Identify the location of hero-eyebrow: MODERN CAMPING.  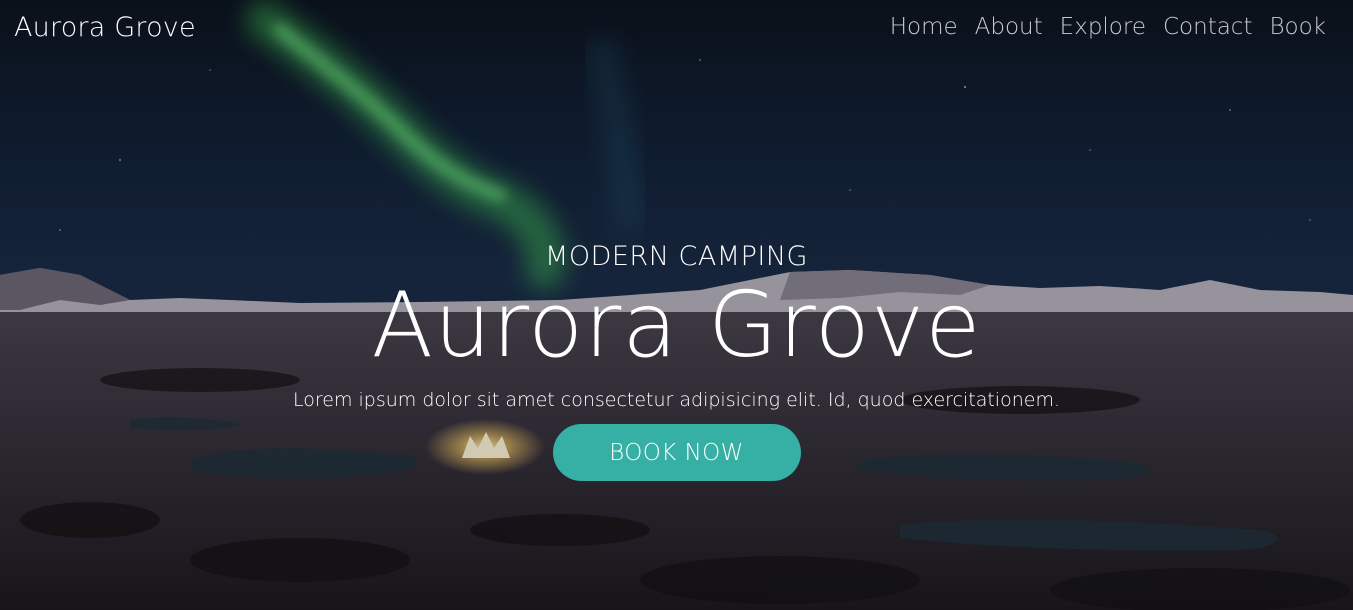
(676, 256).